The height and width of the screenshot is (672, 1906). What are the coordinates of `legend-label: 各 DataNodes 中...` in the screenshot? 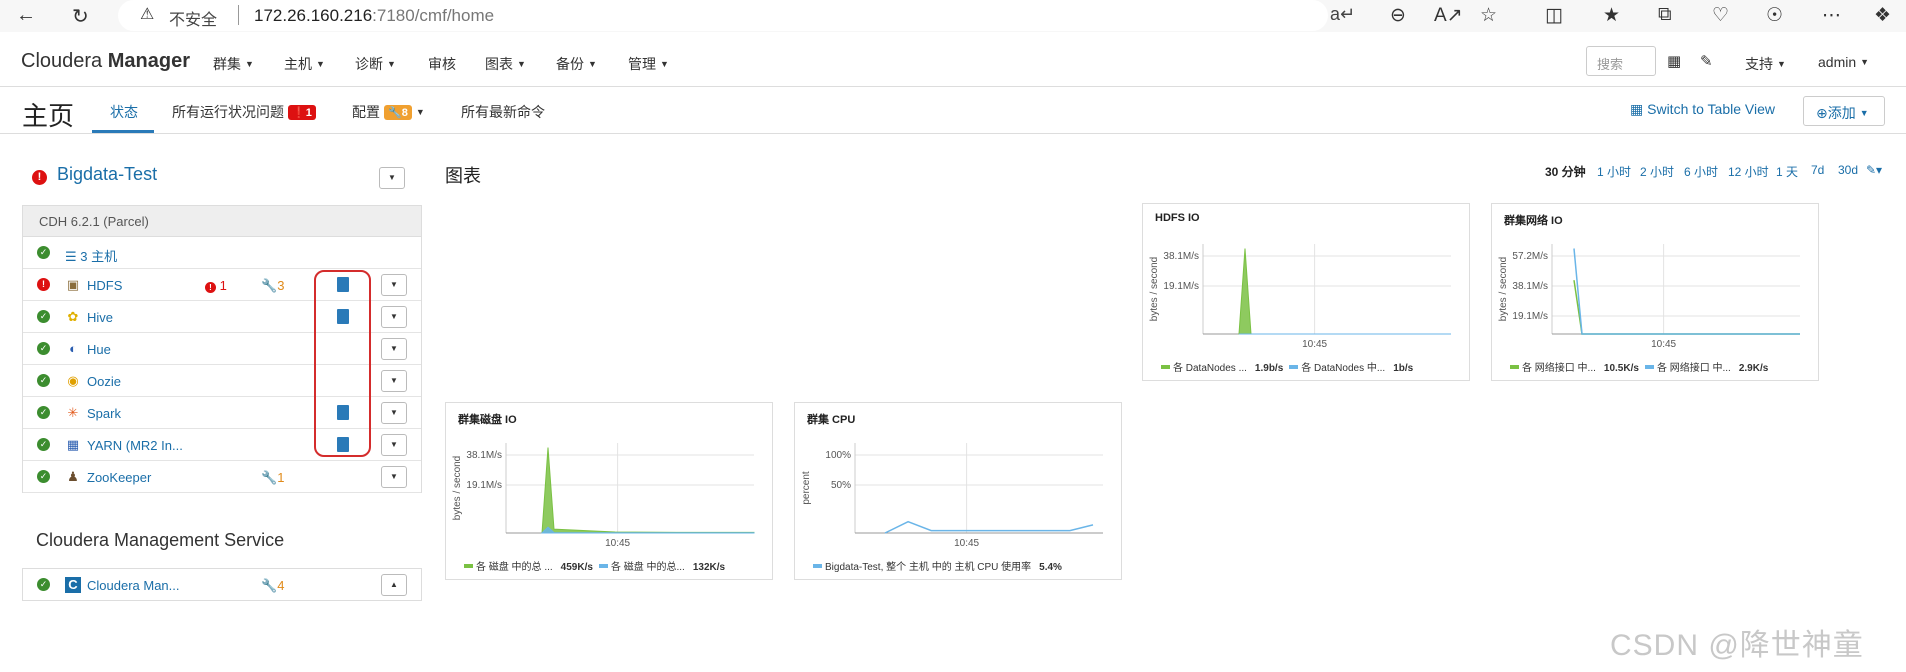 It's located at (1343, 368).